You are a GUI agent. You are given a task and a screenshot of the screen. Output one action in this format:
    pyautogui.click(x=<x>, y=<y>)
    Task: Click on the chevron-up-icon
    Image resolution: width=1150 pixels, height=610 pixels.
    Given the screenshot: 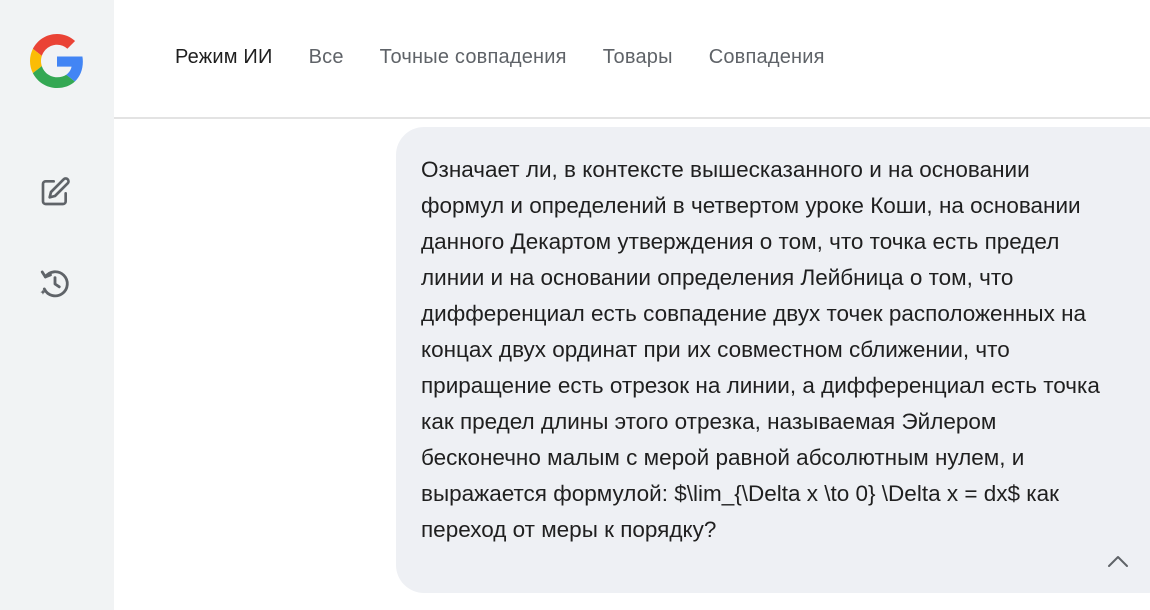 What is the action you would take?
    pyautogui.click(x=1118, y=563)
    